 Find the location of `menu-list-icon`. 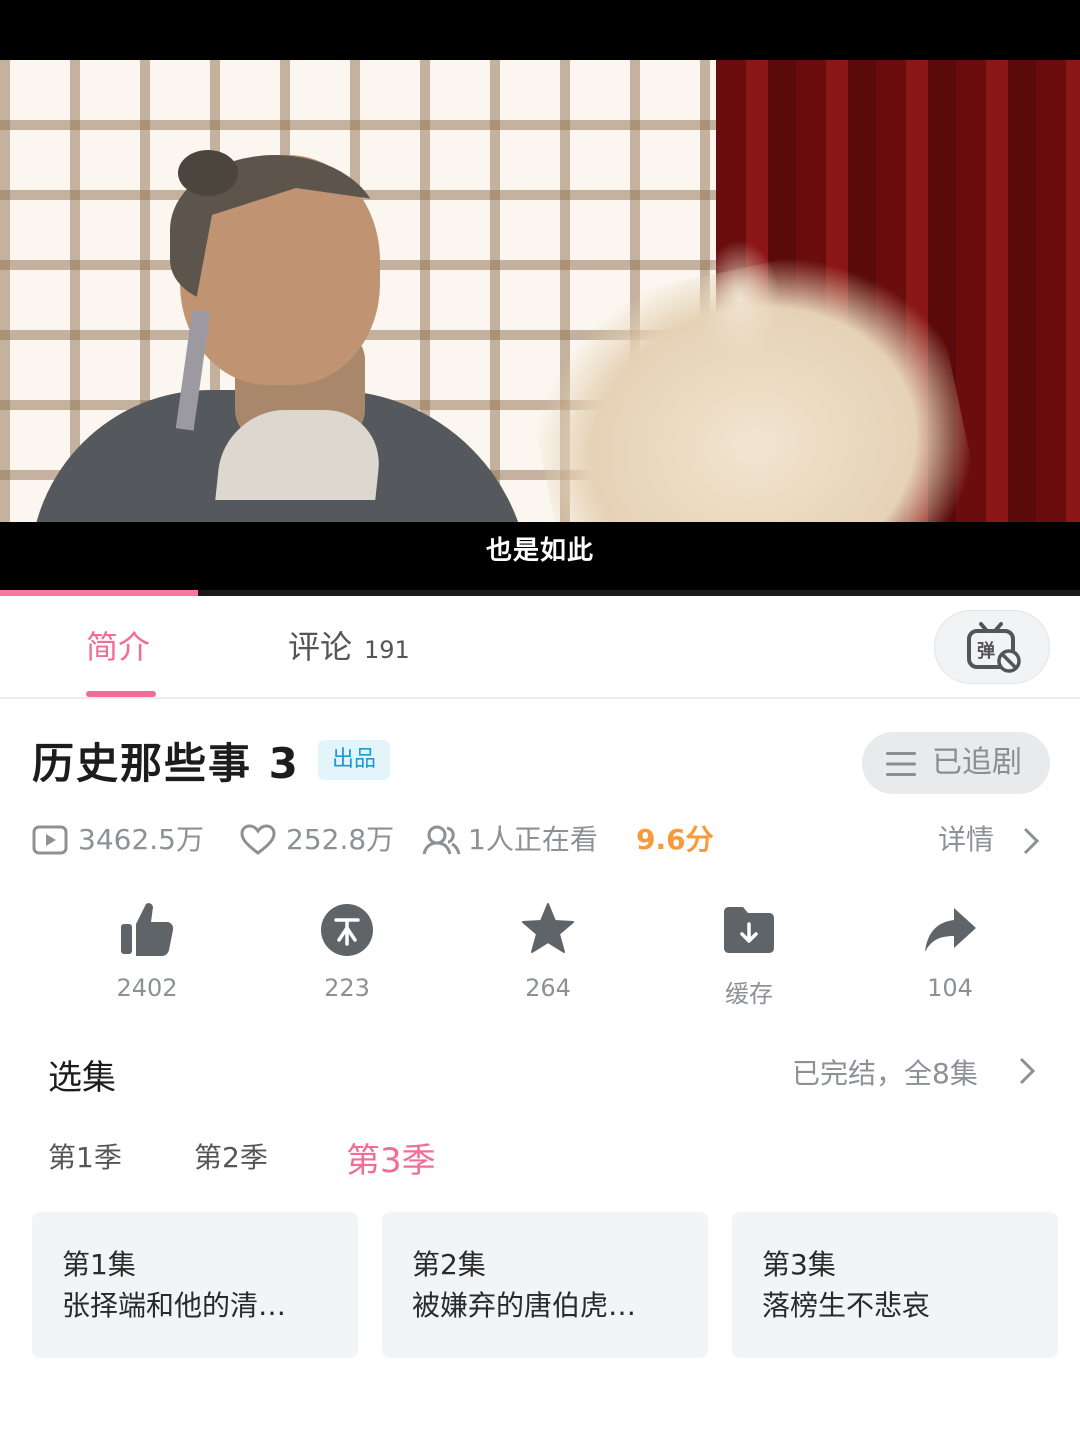

menu-list-icon is located at coordinates (901, 764).